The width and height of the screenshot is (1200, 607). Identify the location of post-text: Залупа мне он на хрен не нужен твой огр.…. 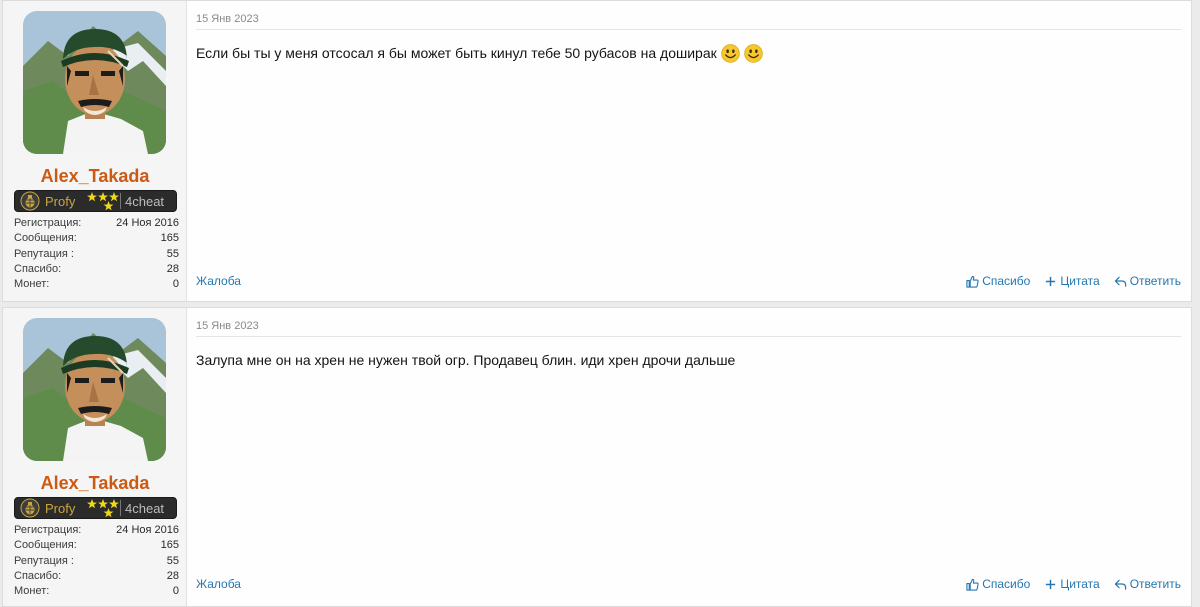
(466, 360).